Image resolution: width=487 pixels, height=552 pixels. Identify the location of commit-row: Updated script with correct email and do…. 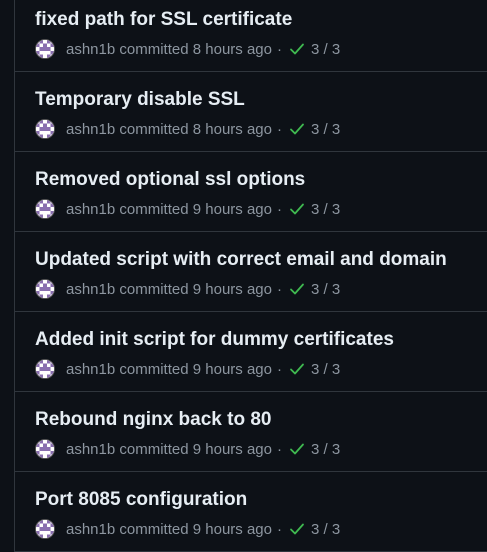
(251, 272).